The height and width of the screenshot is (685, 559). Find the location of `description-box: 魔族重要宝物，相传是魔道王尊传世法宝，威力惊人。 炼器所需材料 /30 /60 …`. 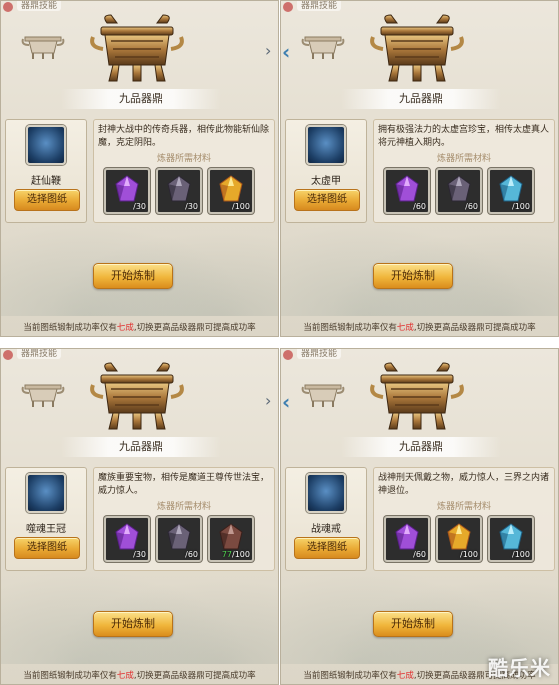

description-box: 魔族重要宝物，相传是魔道王尊传世法宝，威力惊人。 炼器所需材料 /30 /60 … is located at coordinates (184, 519).